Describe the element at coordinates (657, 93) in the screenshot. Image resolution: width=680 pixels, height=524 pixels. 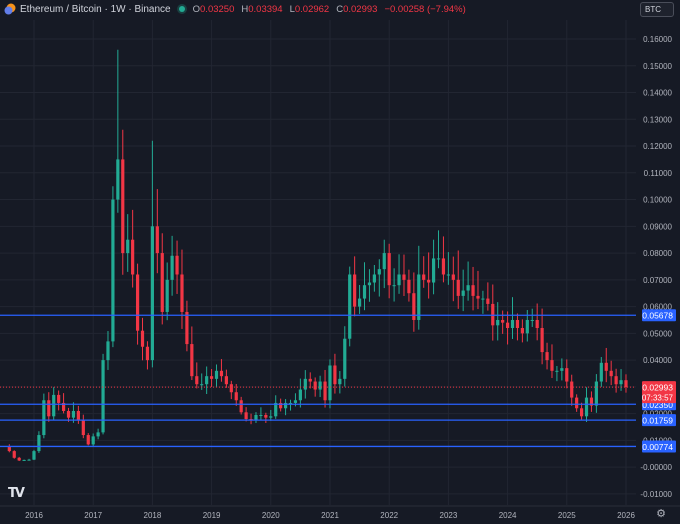
I see `y-tick-label: 0.14000` at that location.